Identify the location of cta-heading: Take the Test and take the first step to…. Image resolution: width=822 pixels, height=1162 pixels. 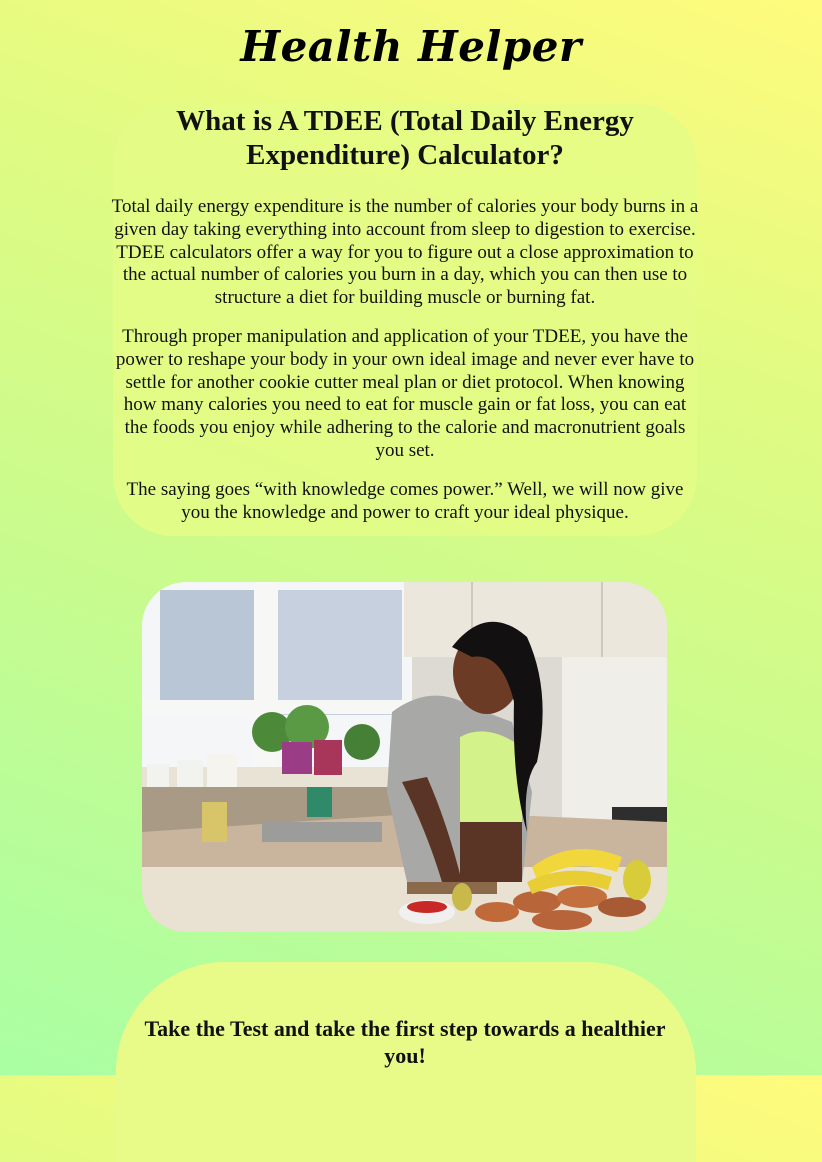
(405, 1042).